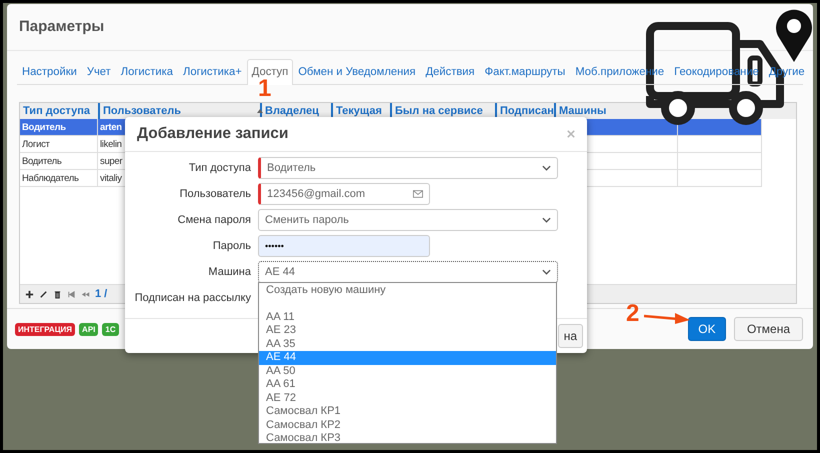  What do you see at coordinates (407, 371) in the screenshot?
I see `dropdown-option: AA 50` at bounding box center [407, 371].